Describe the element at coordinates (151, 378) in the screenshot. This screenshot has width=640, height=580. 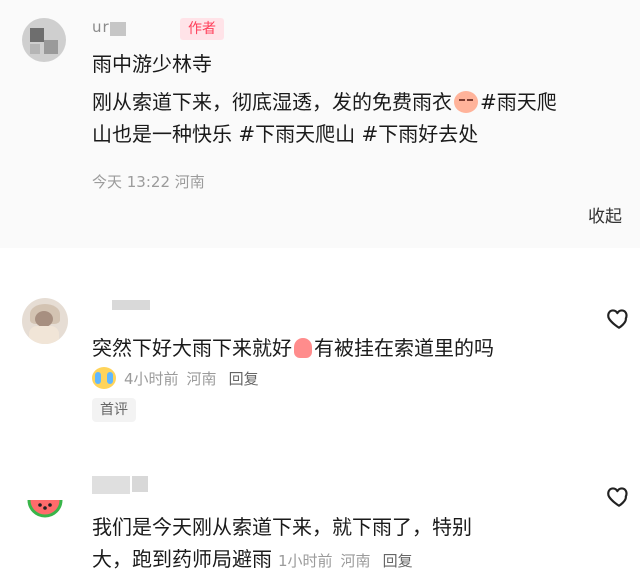
I see `comment-time: 4小时前` at that location.